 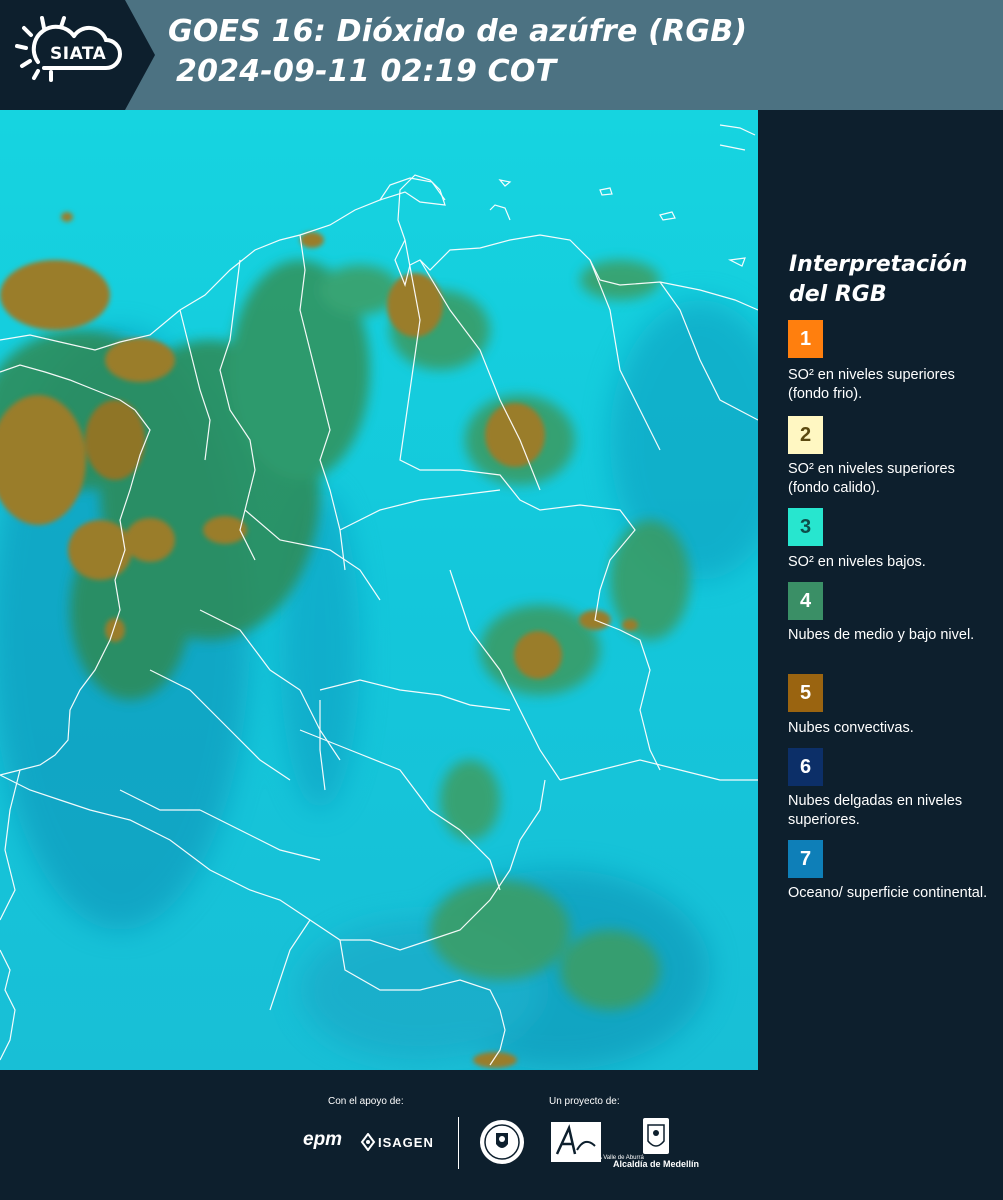 I want to click on support-label: Con el apoyo de:, so click(x=366, y=1101).